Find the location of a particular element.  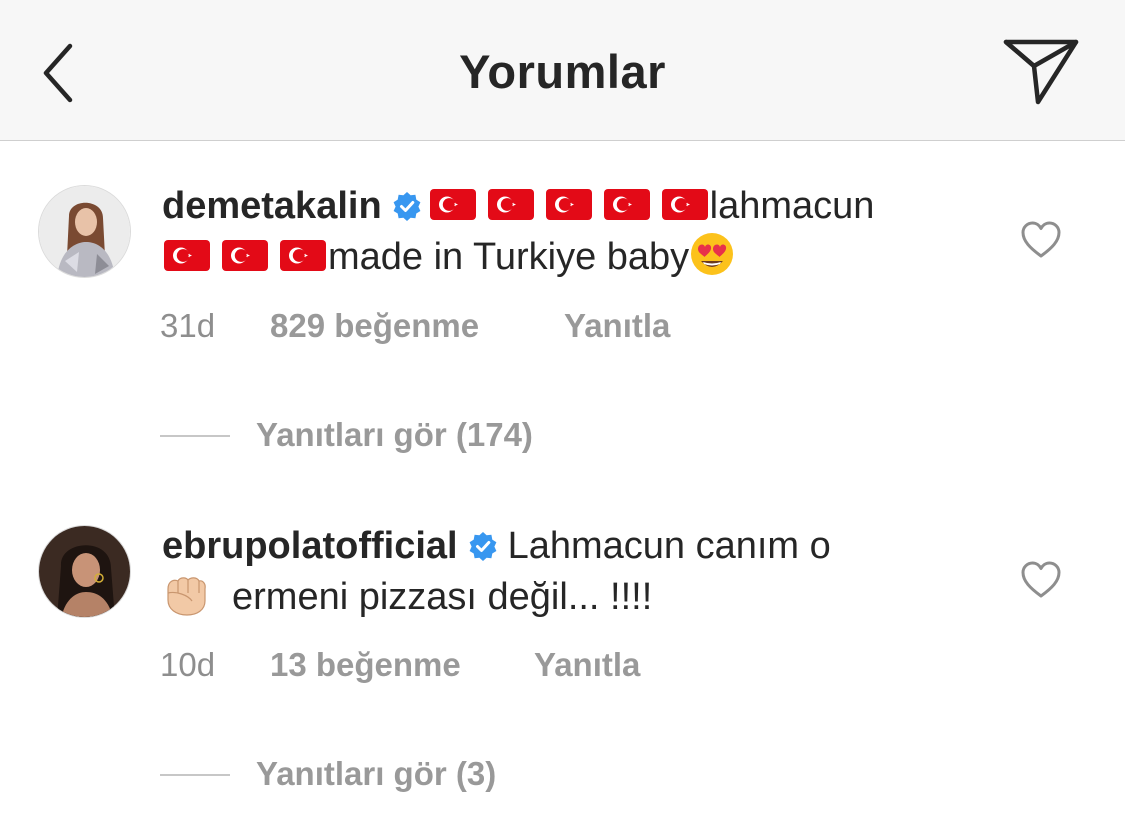

share-button is located at coordinates (1041, 72).